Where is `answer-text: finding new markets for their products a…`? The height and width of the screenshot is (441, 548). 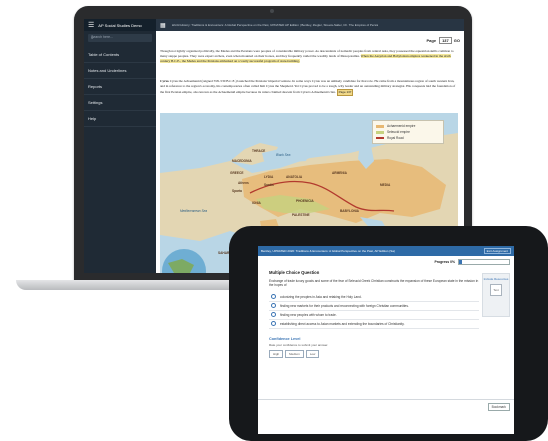 answer-text: finding new markets for their products a… is located at coordinates (344, 305).